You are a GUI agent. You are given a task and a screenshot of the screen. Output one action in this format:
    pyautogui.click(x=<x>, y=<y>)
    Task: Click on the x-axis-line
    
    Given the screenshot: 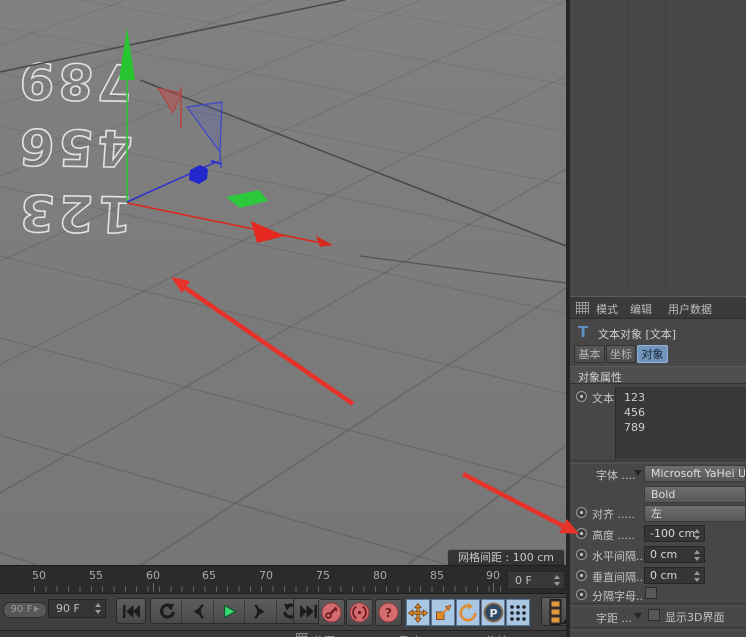 What is the action you would take?
    pyautogui.click(x=229, y=224)
    